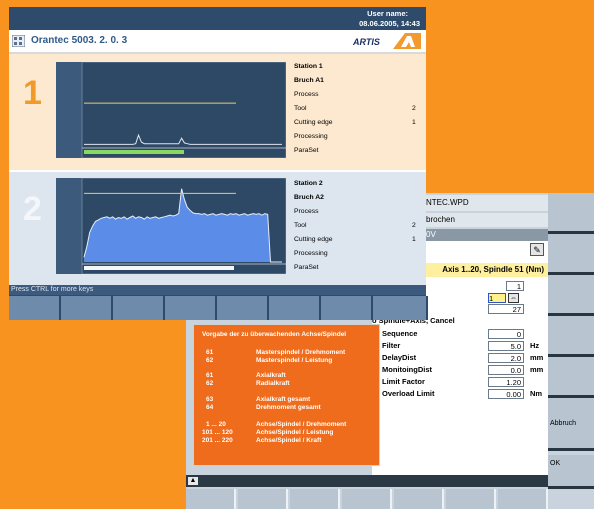  Describe the element at coordinates (288, 407) in the screenshot. I see `popup-text: Drehmoment gesamt` at that location.